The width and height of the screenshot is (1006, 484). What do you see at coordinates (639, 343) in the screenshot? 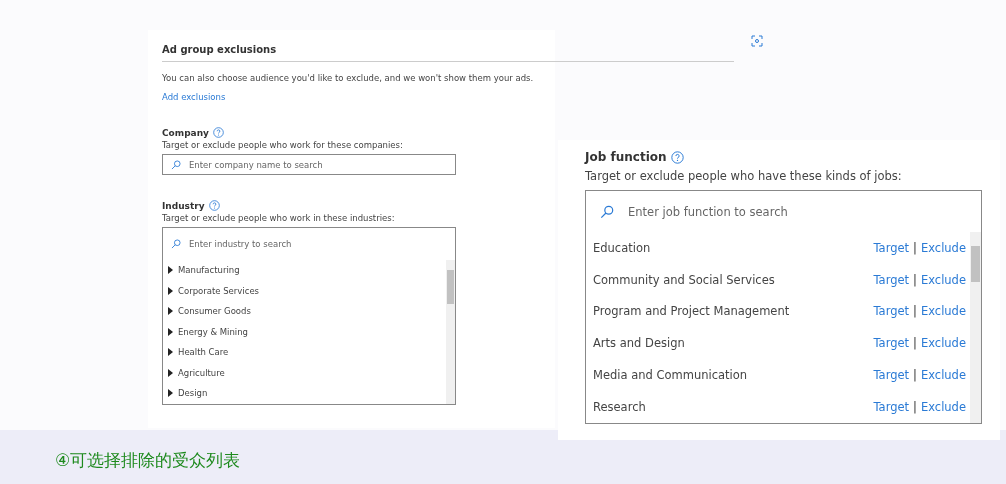
I see `job-function-name: Arts and Design` at bounding box center [639, 343].